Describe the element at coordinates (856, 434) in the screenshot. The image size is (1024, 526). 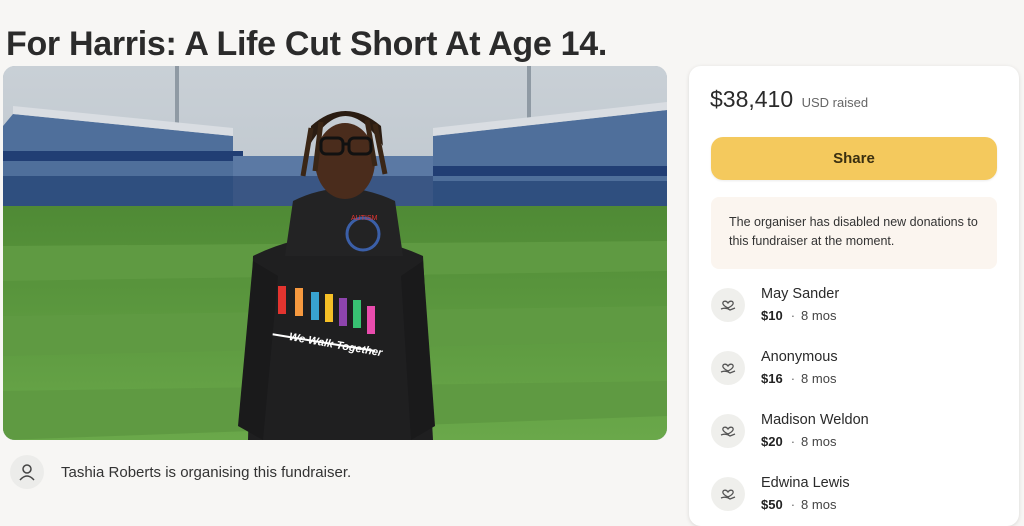
I see `donor-item: Madison Weldon $20 · 8 mos` at that location.